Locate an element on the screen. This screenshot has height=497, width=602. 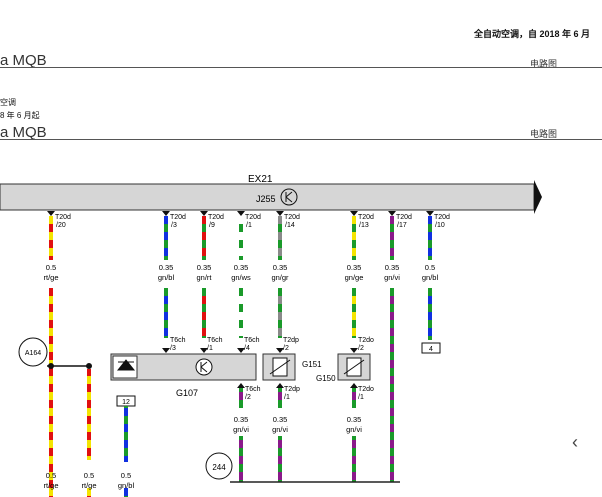
pin-top-4: /1 is located at coordinates (249, 225).